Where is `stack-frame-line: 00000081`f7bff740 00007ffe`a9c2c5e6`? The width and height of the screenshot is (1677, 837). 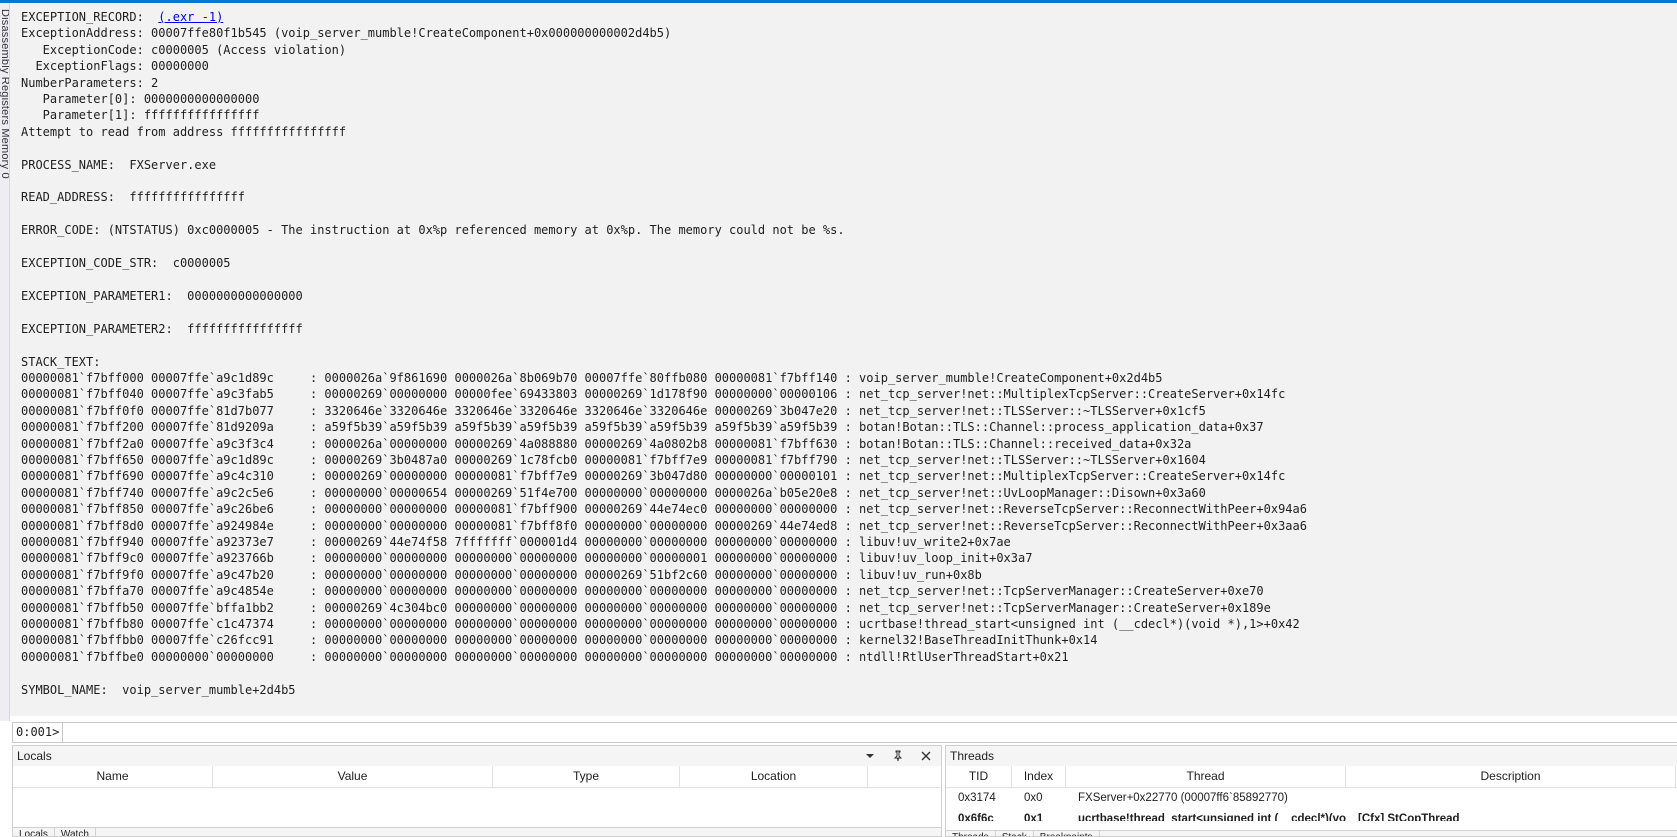
stack-frame-line: 00000081`f7bff740 00007ffe`a9c2c5e6 is located at coordinates (613, 492).